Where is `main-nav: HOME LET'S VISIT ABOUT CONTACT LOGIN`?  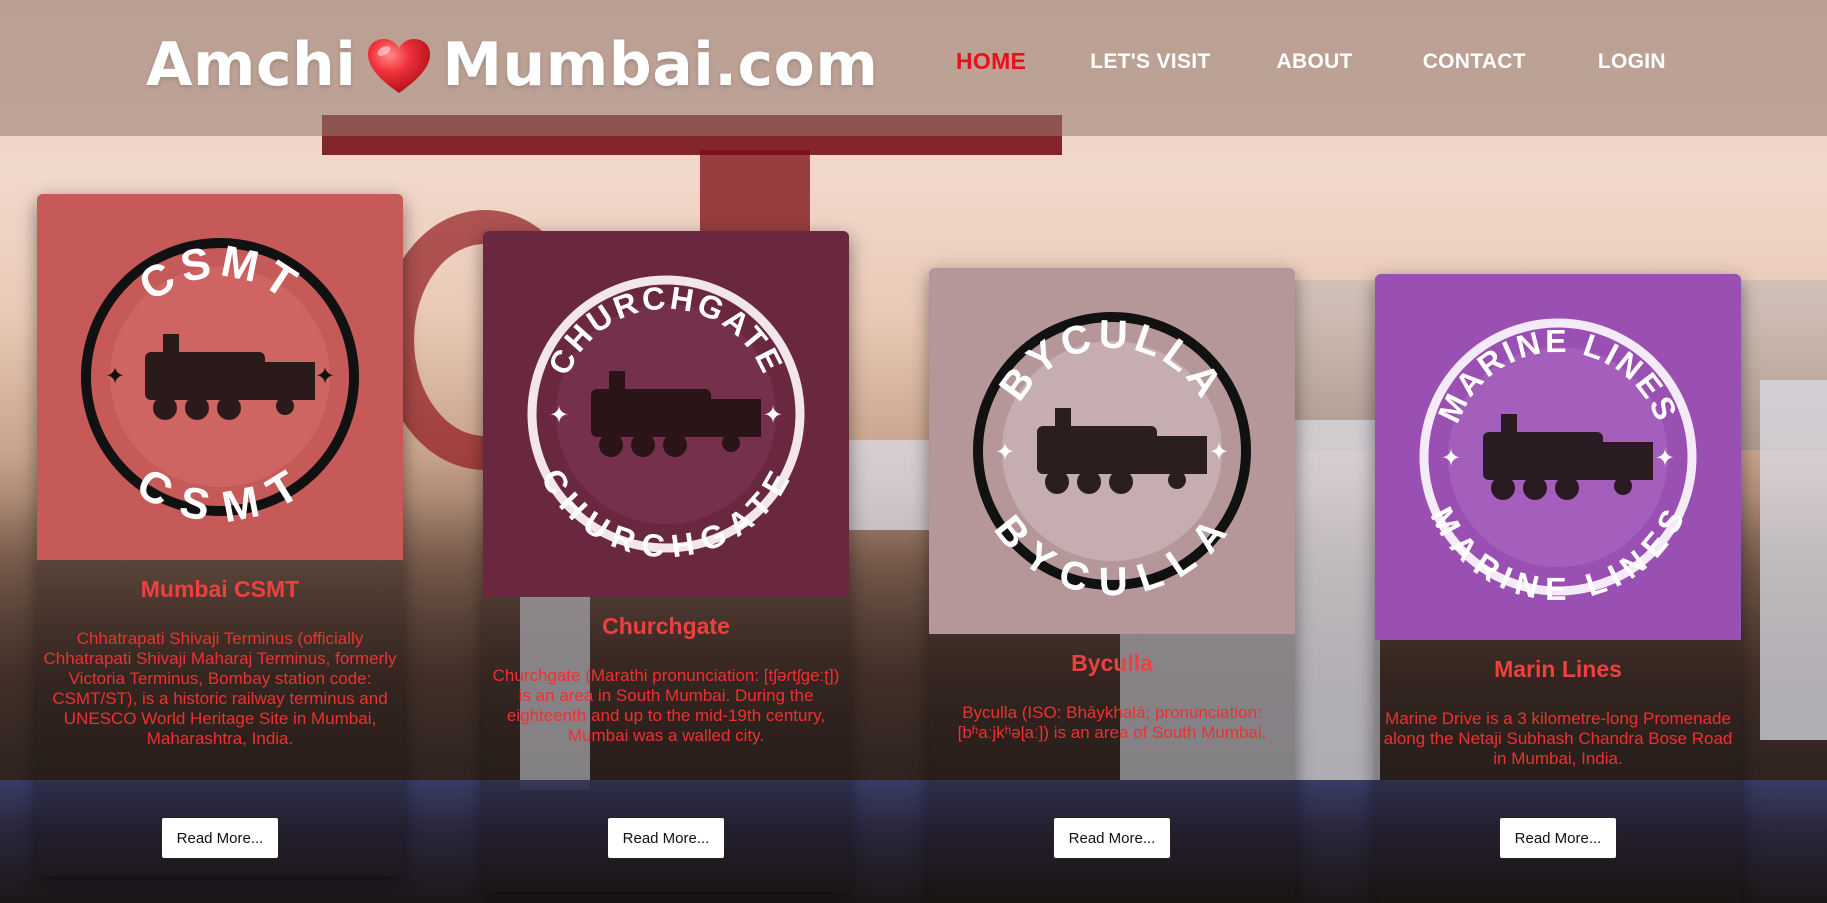 main-nav: HOME LET'S VISIT ABOUT CONTACT LOGIN is located at coordinates (1311, 61).